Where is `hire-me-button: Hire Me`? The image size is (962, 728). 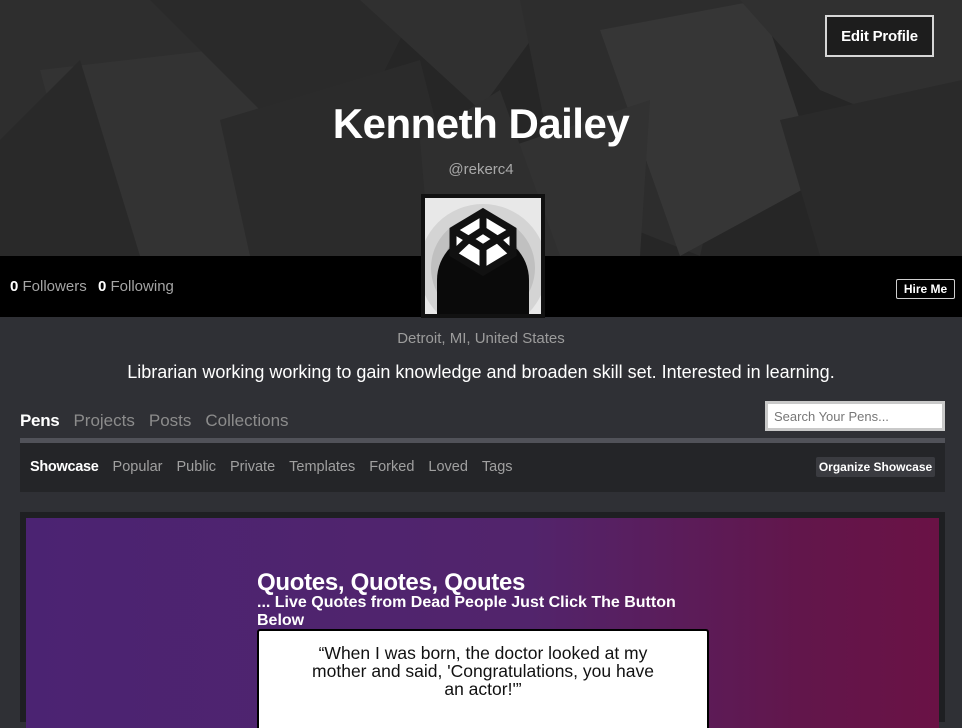
hire-me-button: Hire Me is located at coordinates (925, 289).